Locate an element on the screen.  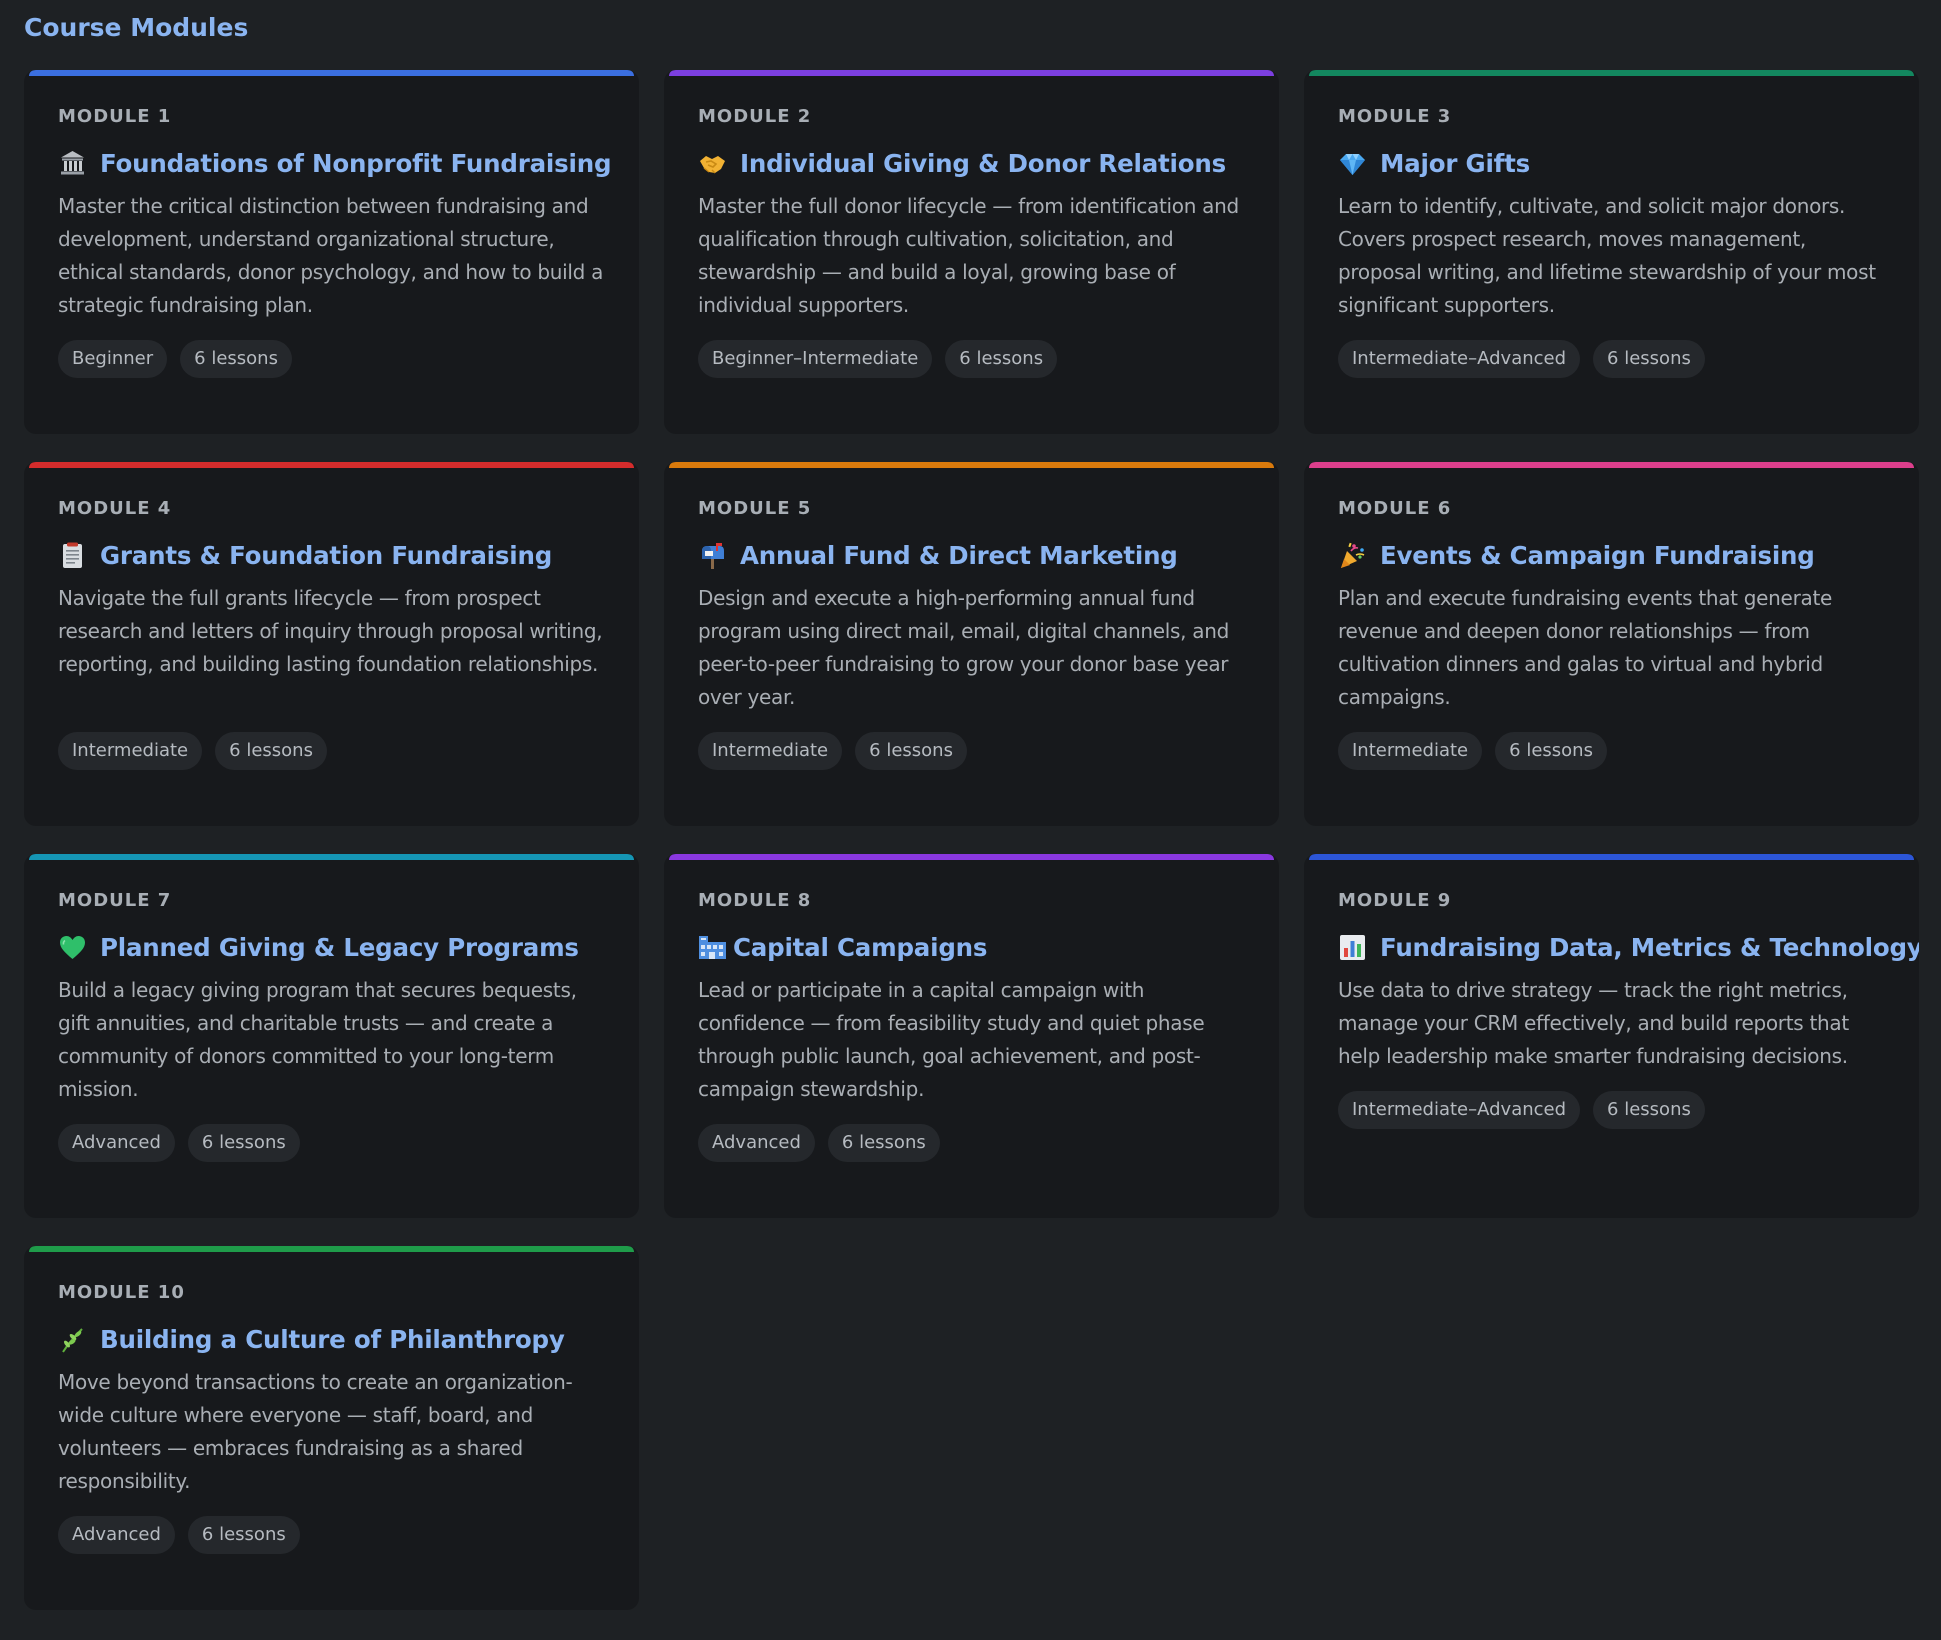
module-title: Fundraising Data, Metrics & Technology is located at coordinates (1649, 947).